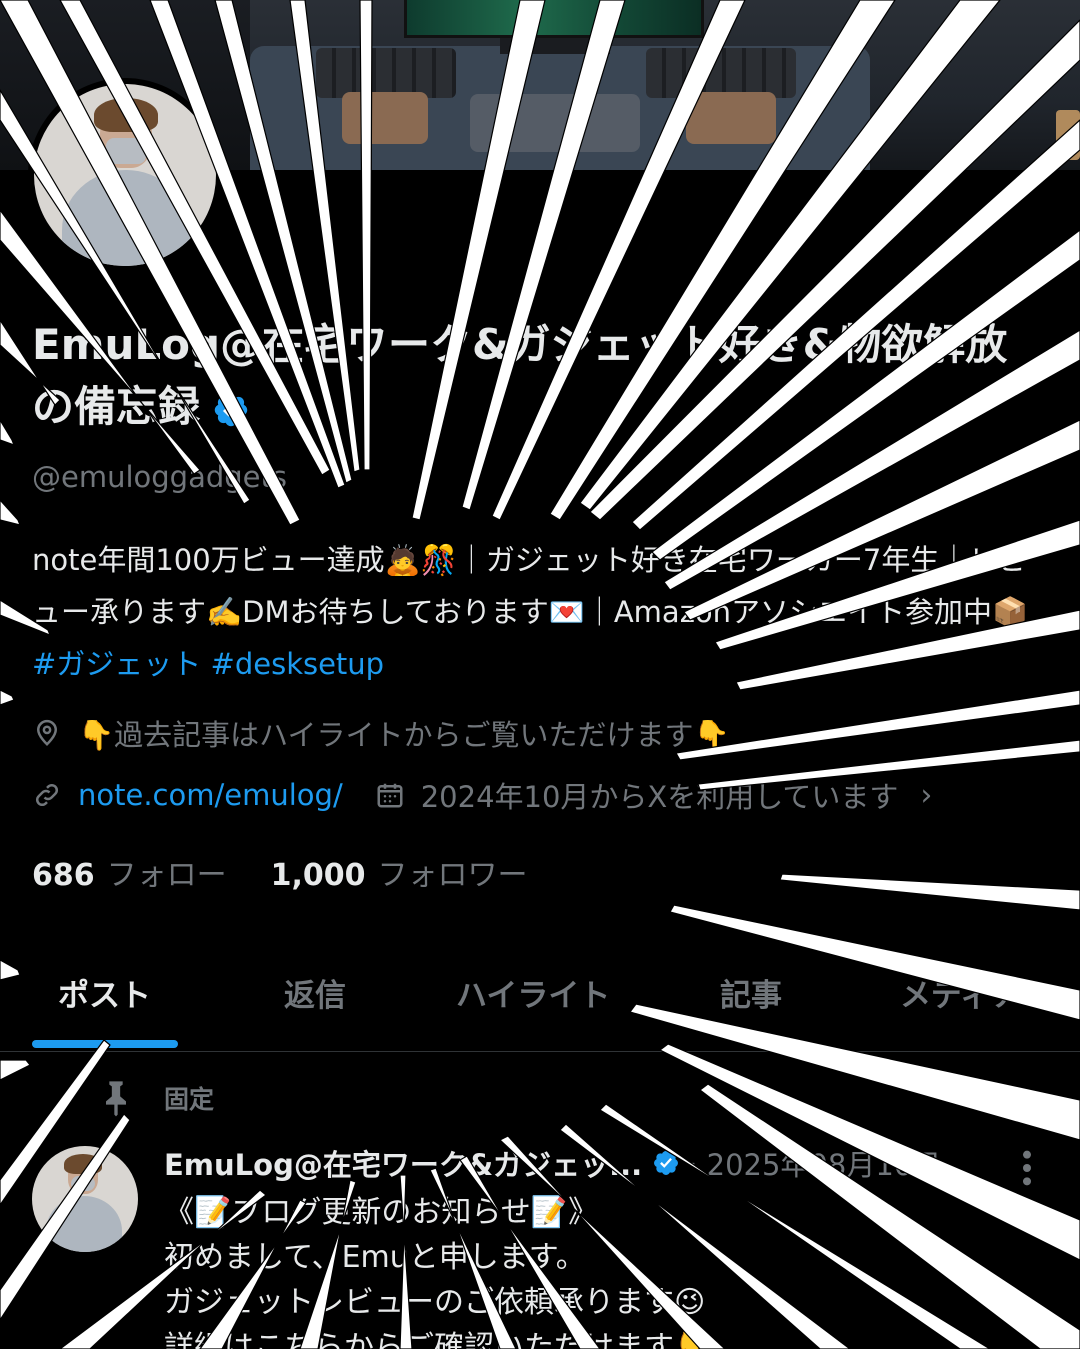  I want to click on followers-link: 1,000 フォロワー, so click(399, 872).